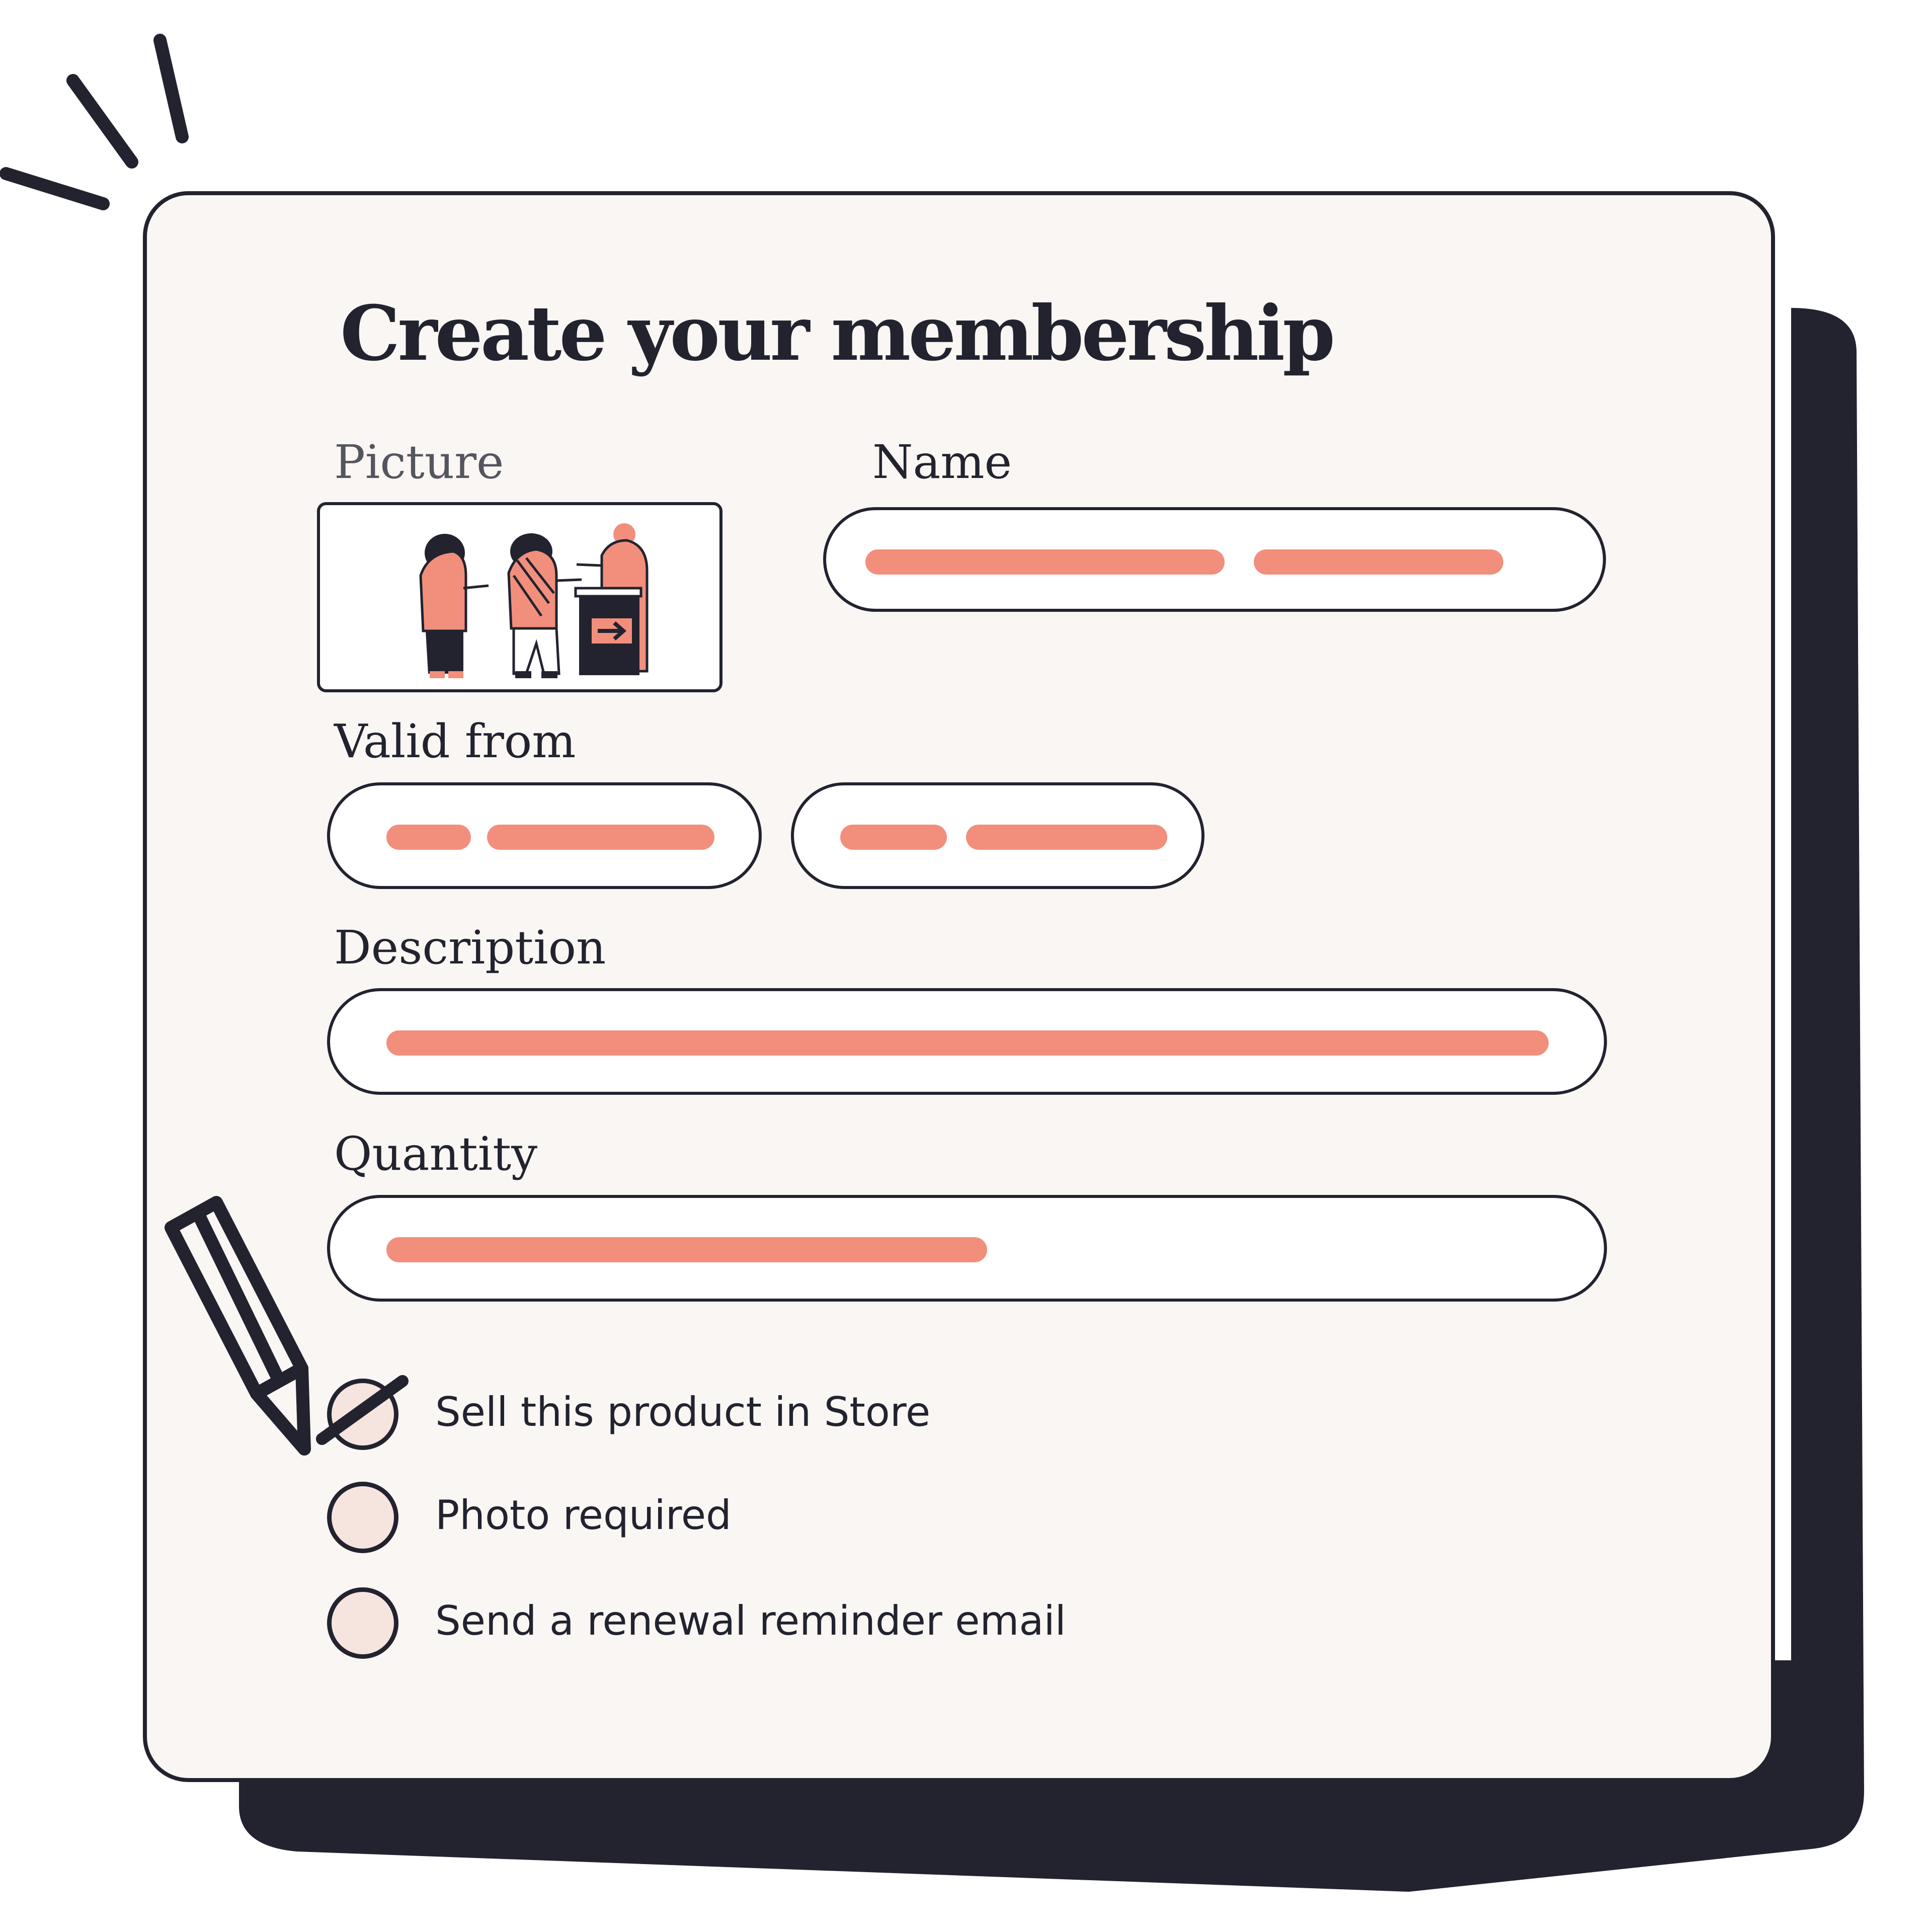 This screenshot has height=1932, width=1932. Describe the element at coordinates (534, 601) in the screenshot. I see `people-illustration-icon` at that location.